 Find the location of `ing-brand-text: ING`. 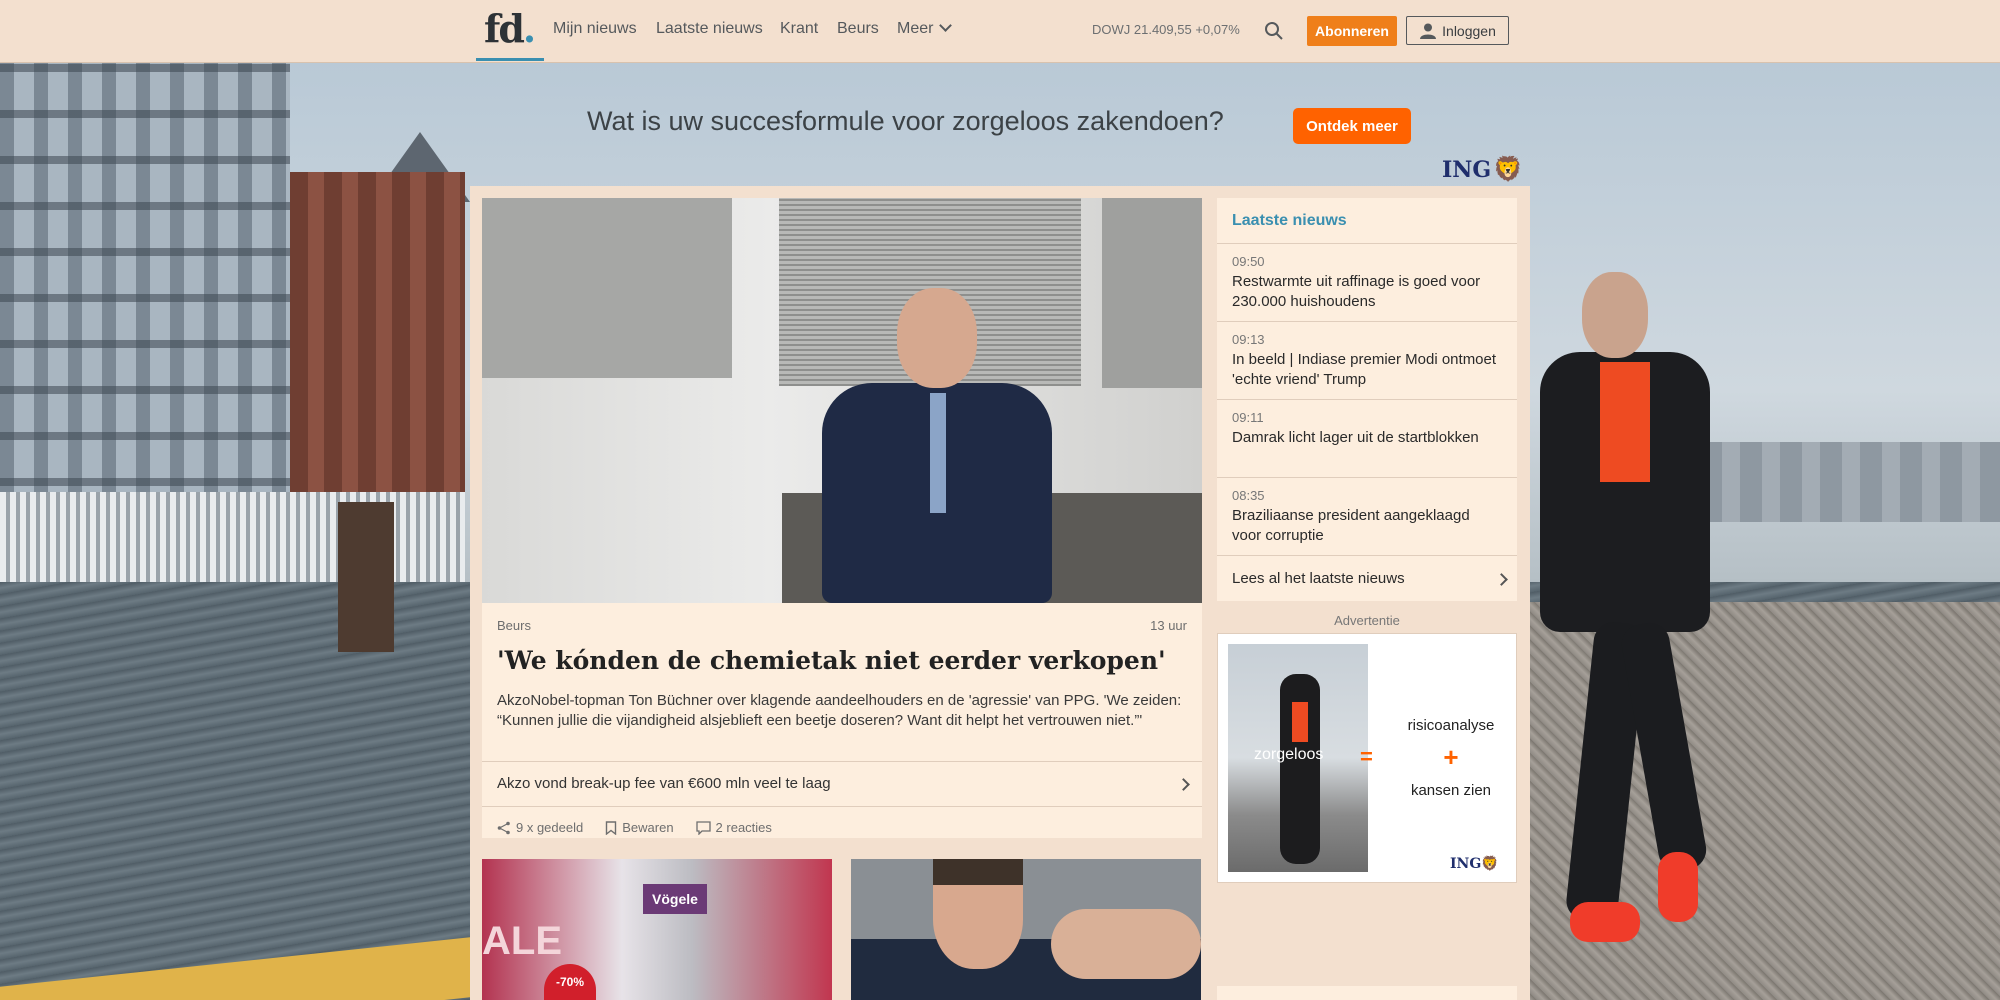

ing-brand-text: ING is located at coordinates (1467, 170).